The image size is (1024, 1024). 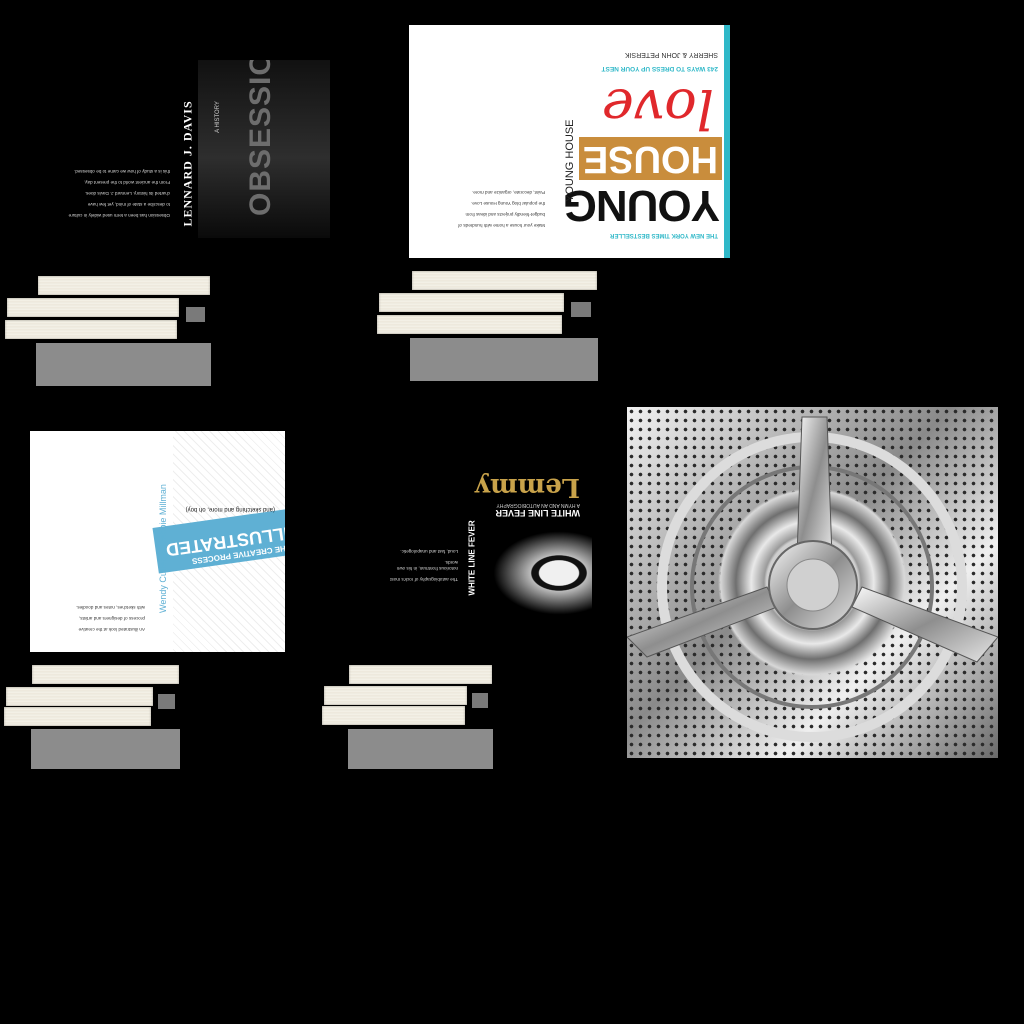 I want to click on illustrated-spine: Wendy Cullen & Debbie Millman, so click(x=163, y=541).